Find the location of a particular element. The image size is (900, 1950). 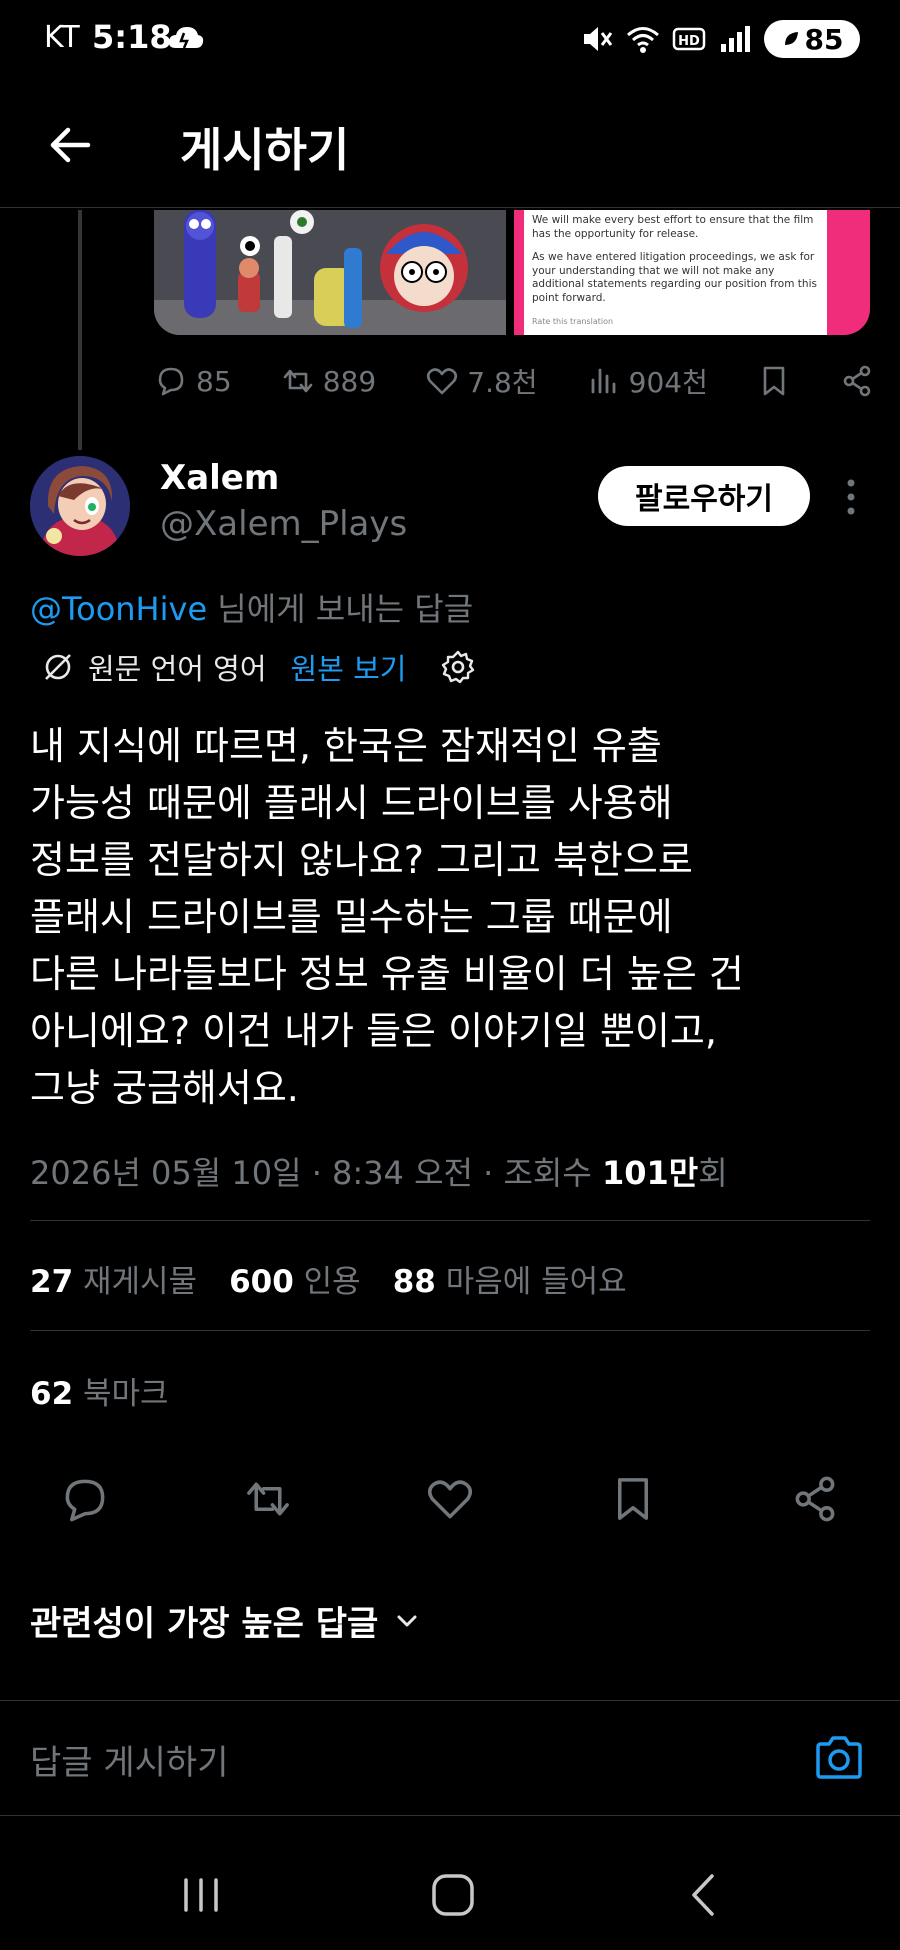

carrier-label: KT is located at coordinates (62, 37).